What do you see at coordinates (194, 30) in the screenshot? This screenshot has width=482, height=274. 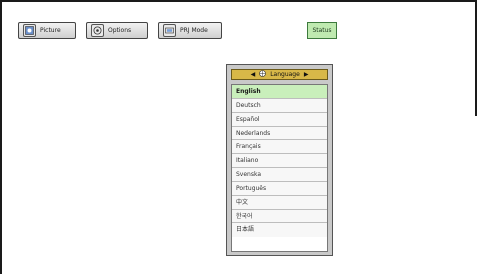 I see `tab-prj-mode-label: PRJ Mode` at bounding box center [194, 30].